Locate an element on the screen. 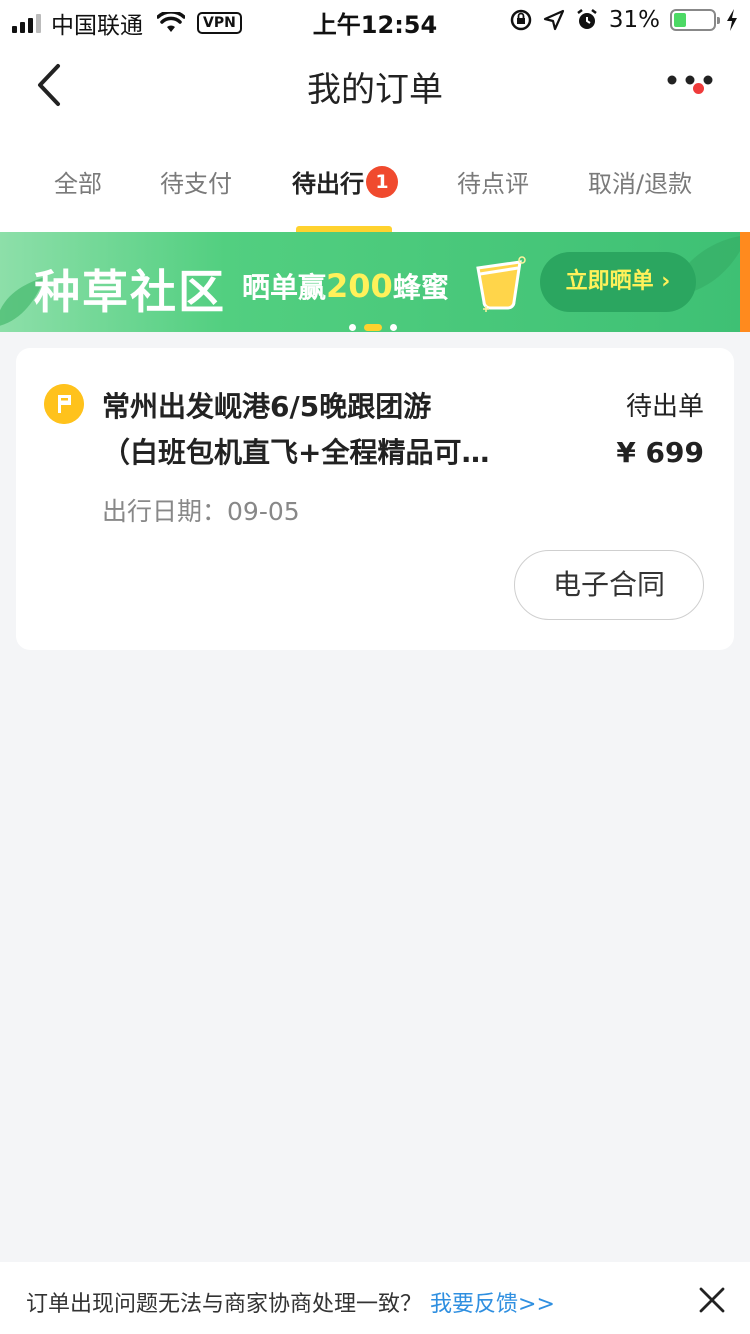  alarm-icon is located at coordinates (587, 19).